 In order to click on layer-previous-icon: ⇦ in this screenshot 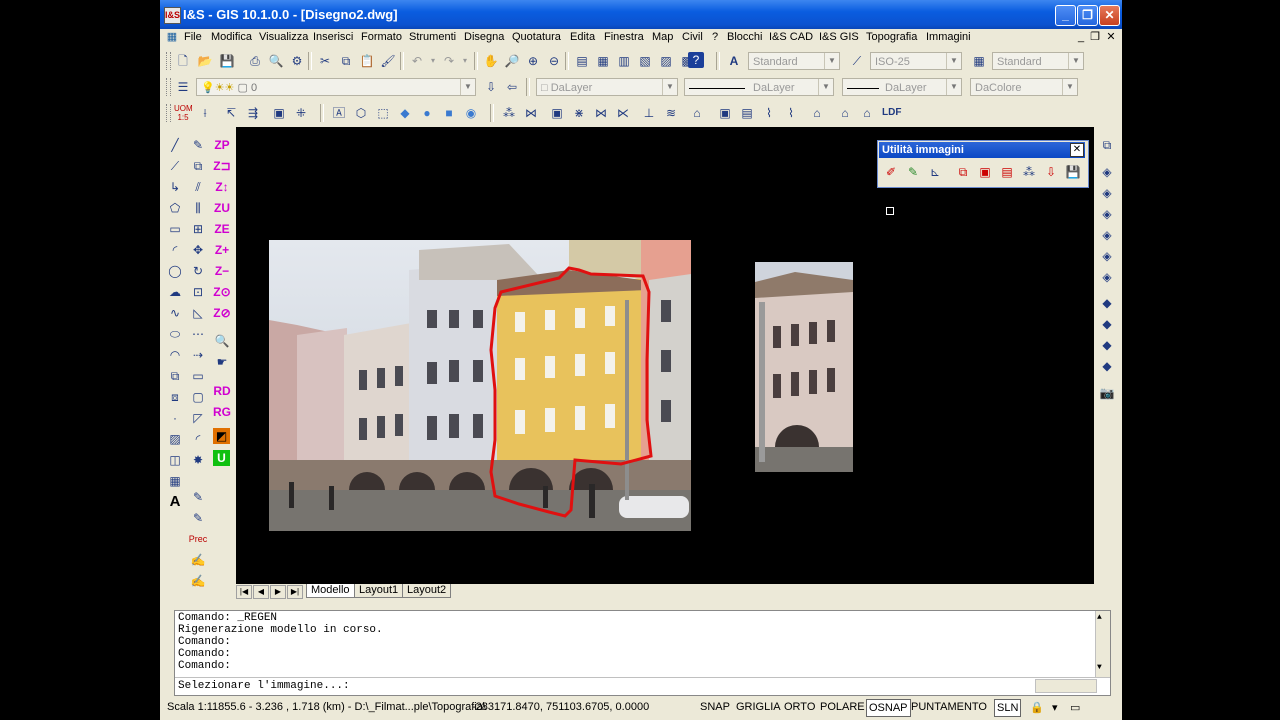, I will do `click(512, 87)`.